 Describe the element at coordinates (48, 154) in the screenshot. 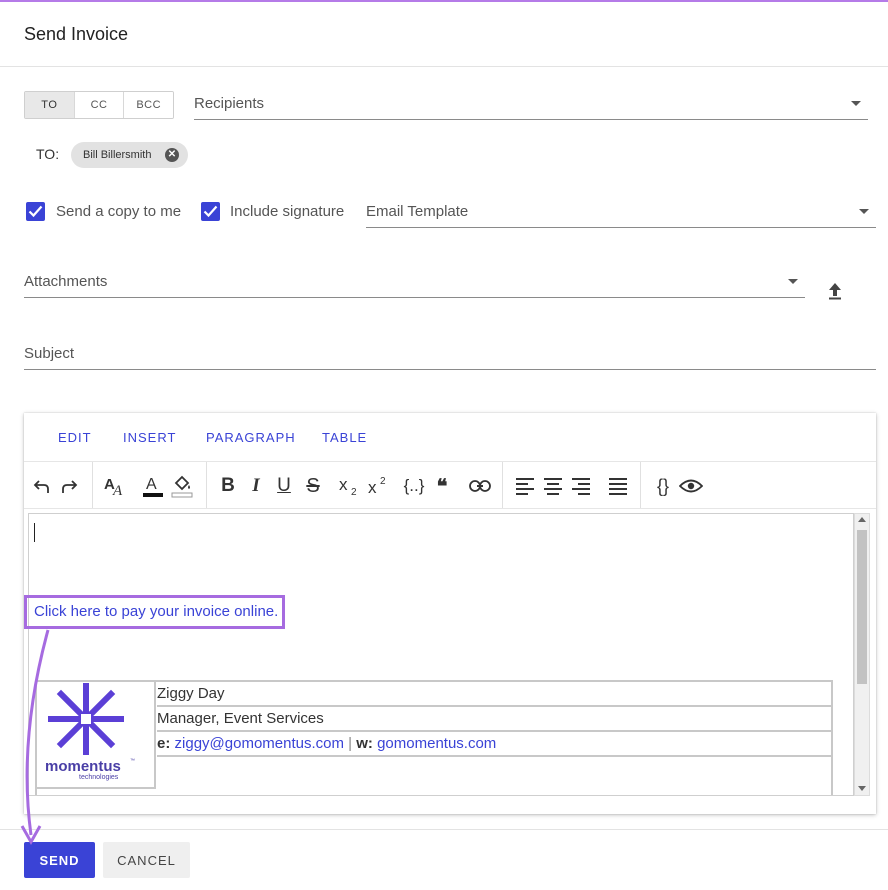

I see `to-label: TO:` at that location.